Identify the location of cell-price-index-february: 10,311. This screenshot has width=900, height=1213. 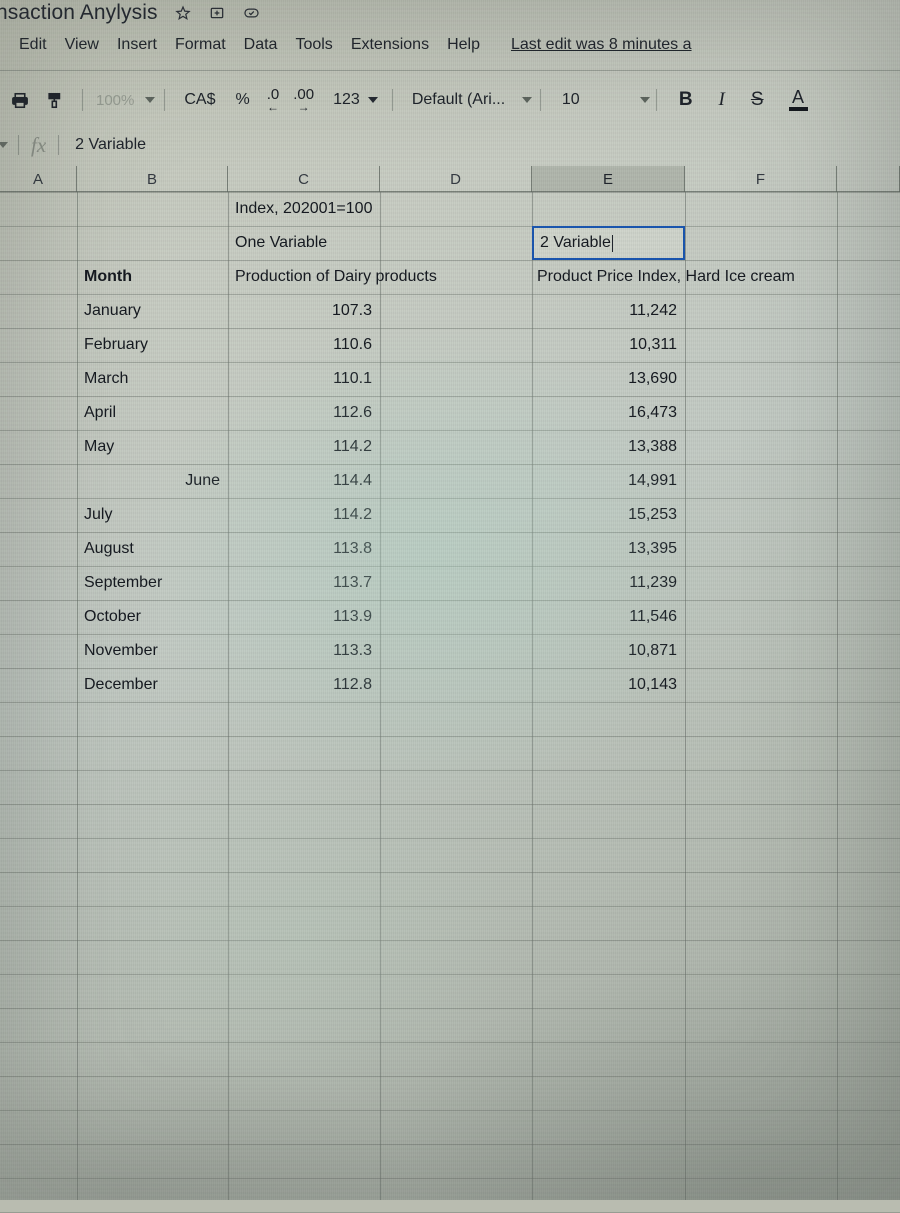
(608, 345).